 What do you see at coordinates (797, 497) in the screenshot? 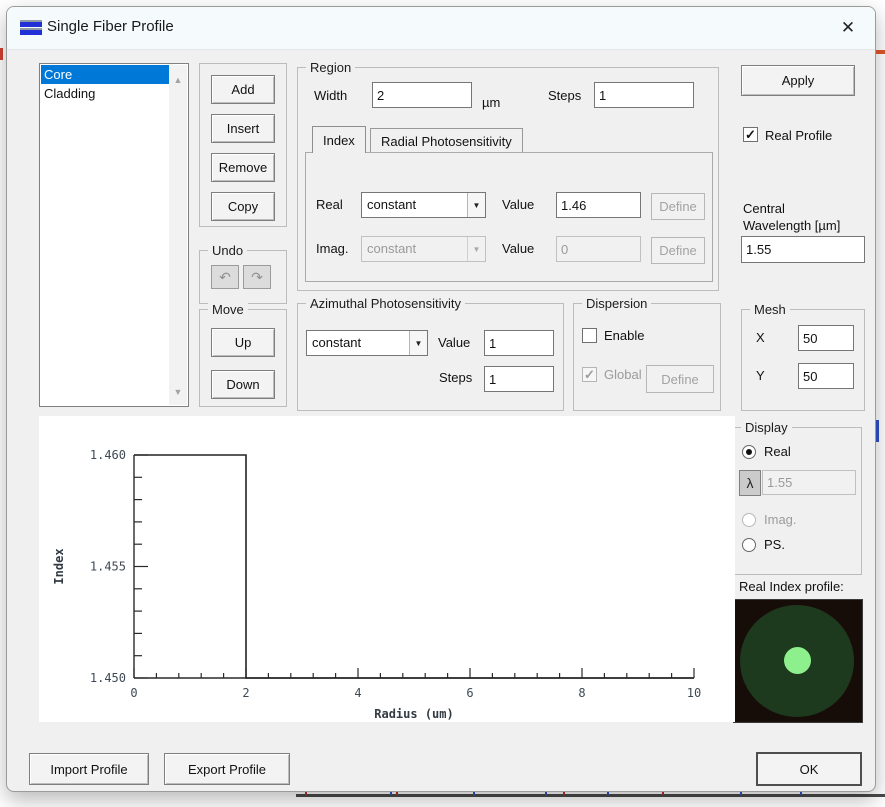
I see `display-group: Display Real λ Imag. PS.` at bounding box center [797, 497].